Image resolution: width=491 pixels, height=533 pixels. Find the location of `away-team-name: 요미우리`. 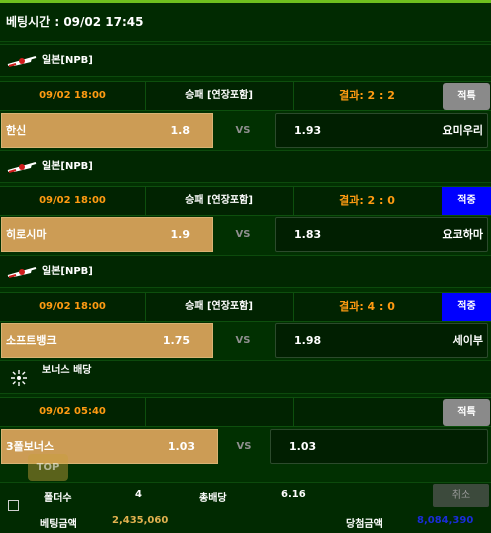

away-team-name: 요미우리 is located at coordinates (462, 130).